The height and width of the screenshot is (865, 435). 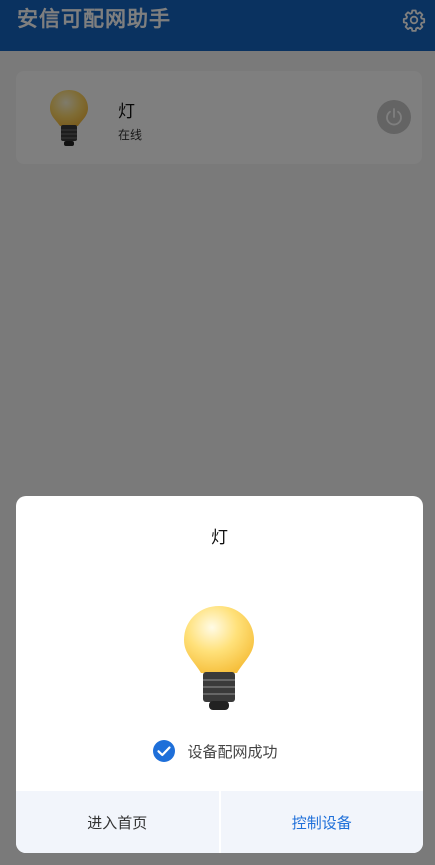 What do you see at coordinates (118, 822) in the screenshot?
I see `enter-home-button: 进入首页` at bounding box center [118, 822].